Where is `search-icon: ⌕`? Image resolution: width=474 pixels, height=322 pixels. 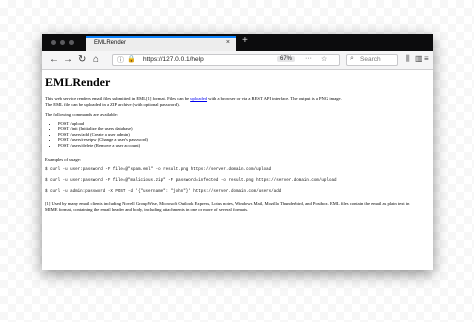 search-icon: ⌕ is located at coordinates (352, 58).